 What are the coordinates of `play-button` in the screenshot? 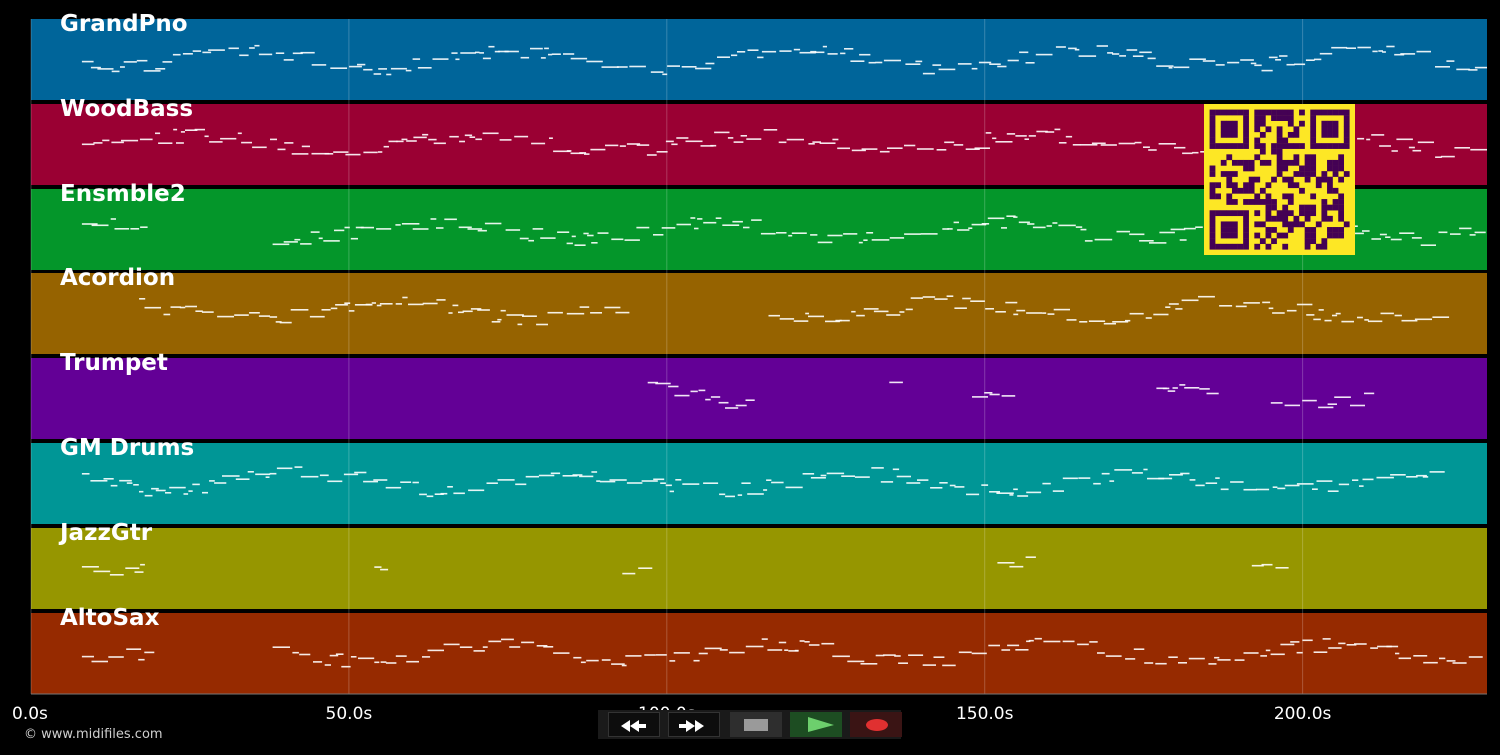 It's located at (816, 724).